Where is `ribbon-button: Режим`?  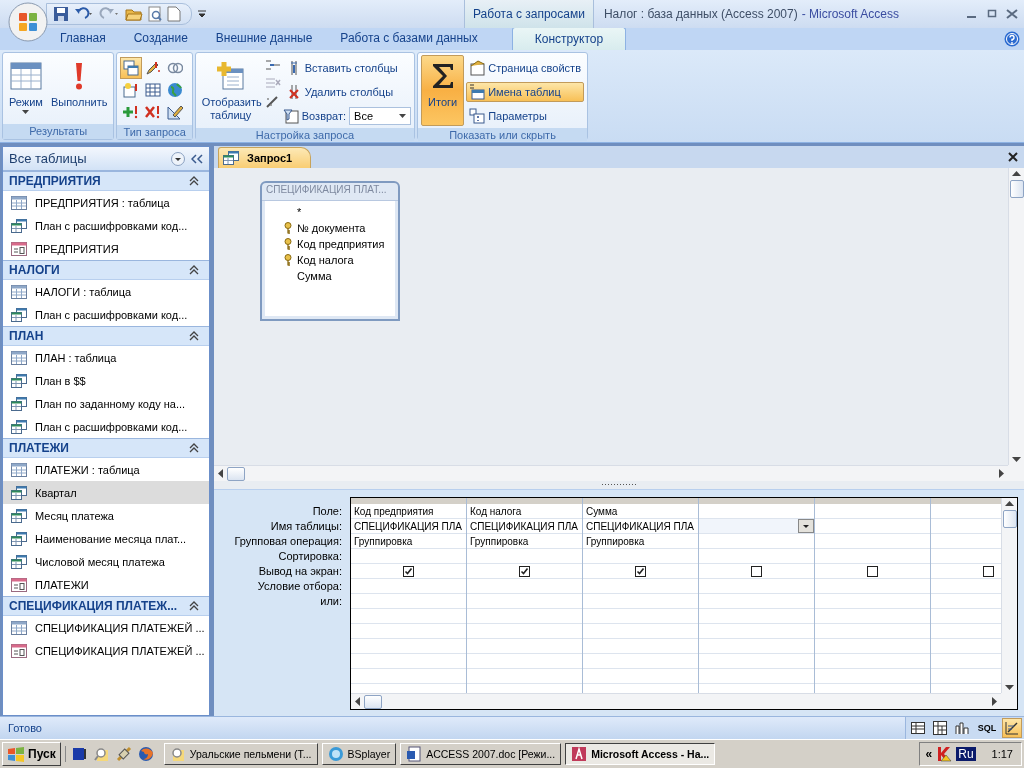
ribbon-button: Режим is located at coordinates (26, 88).